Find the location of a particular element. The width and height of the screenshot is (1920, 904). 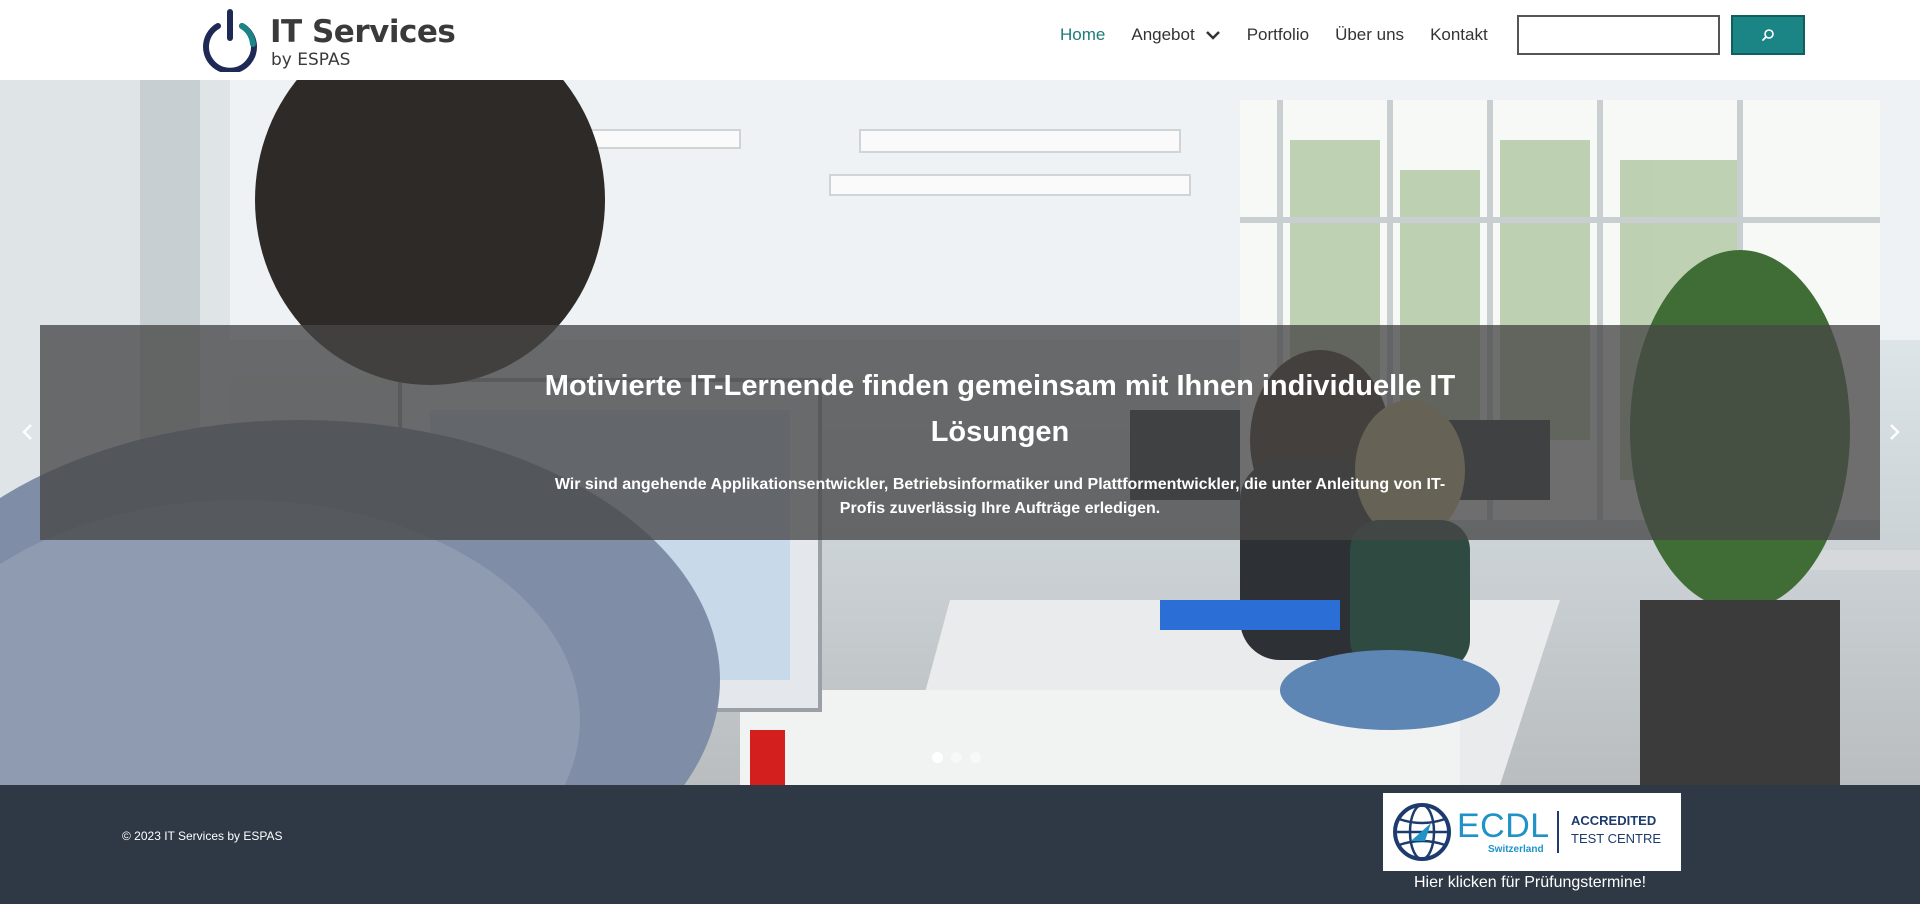

chevron-right-icon is located at coordinates (1895, 432).